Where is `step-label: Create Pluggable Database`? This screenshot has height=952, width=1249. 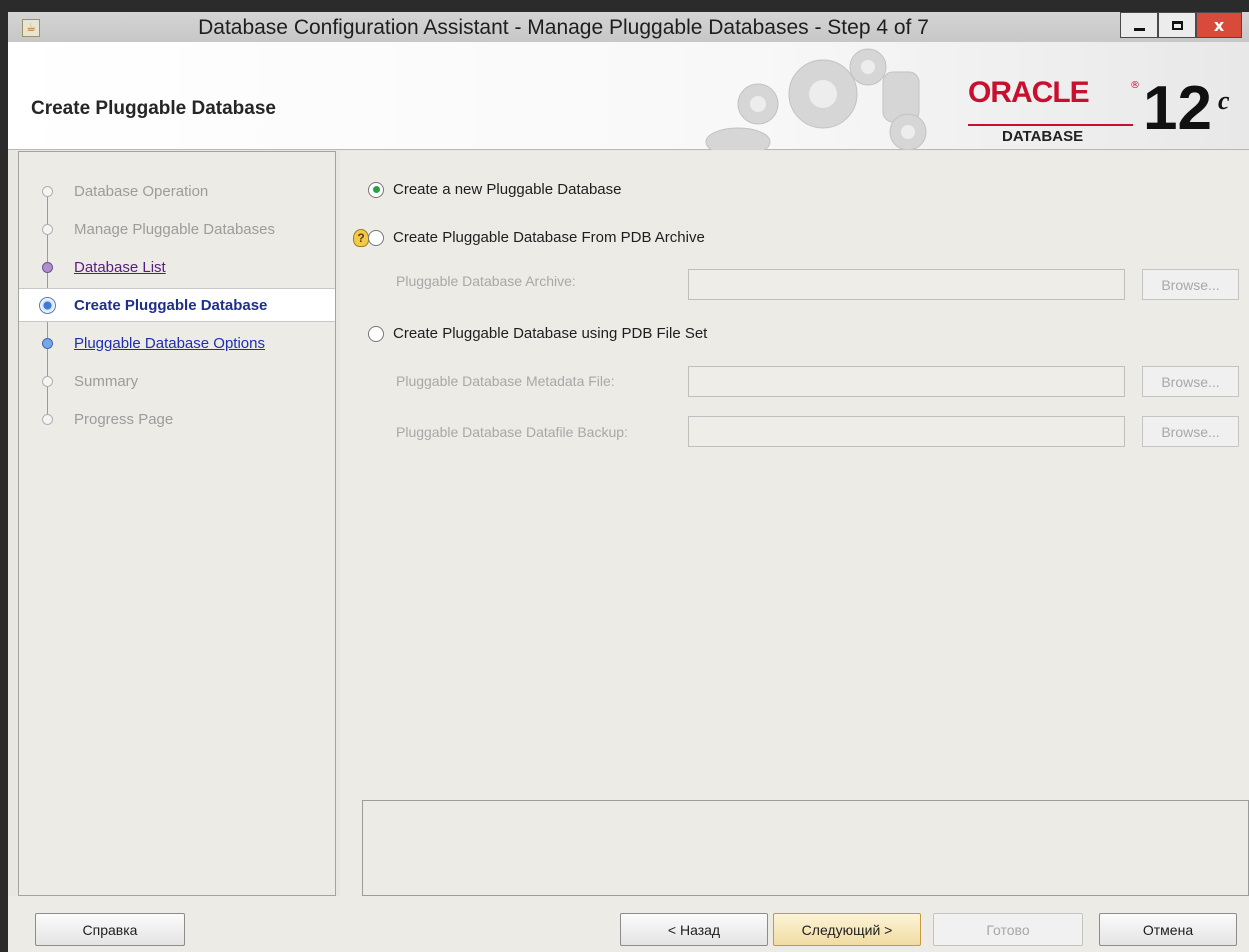 step-label: Create Pluggable Database is located at coordinates (171, 305).